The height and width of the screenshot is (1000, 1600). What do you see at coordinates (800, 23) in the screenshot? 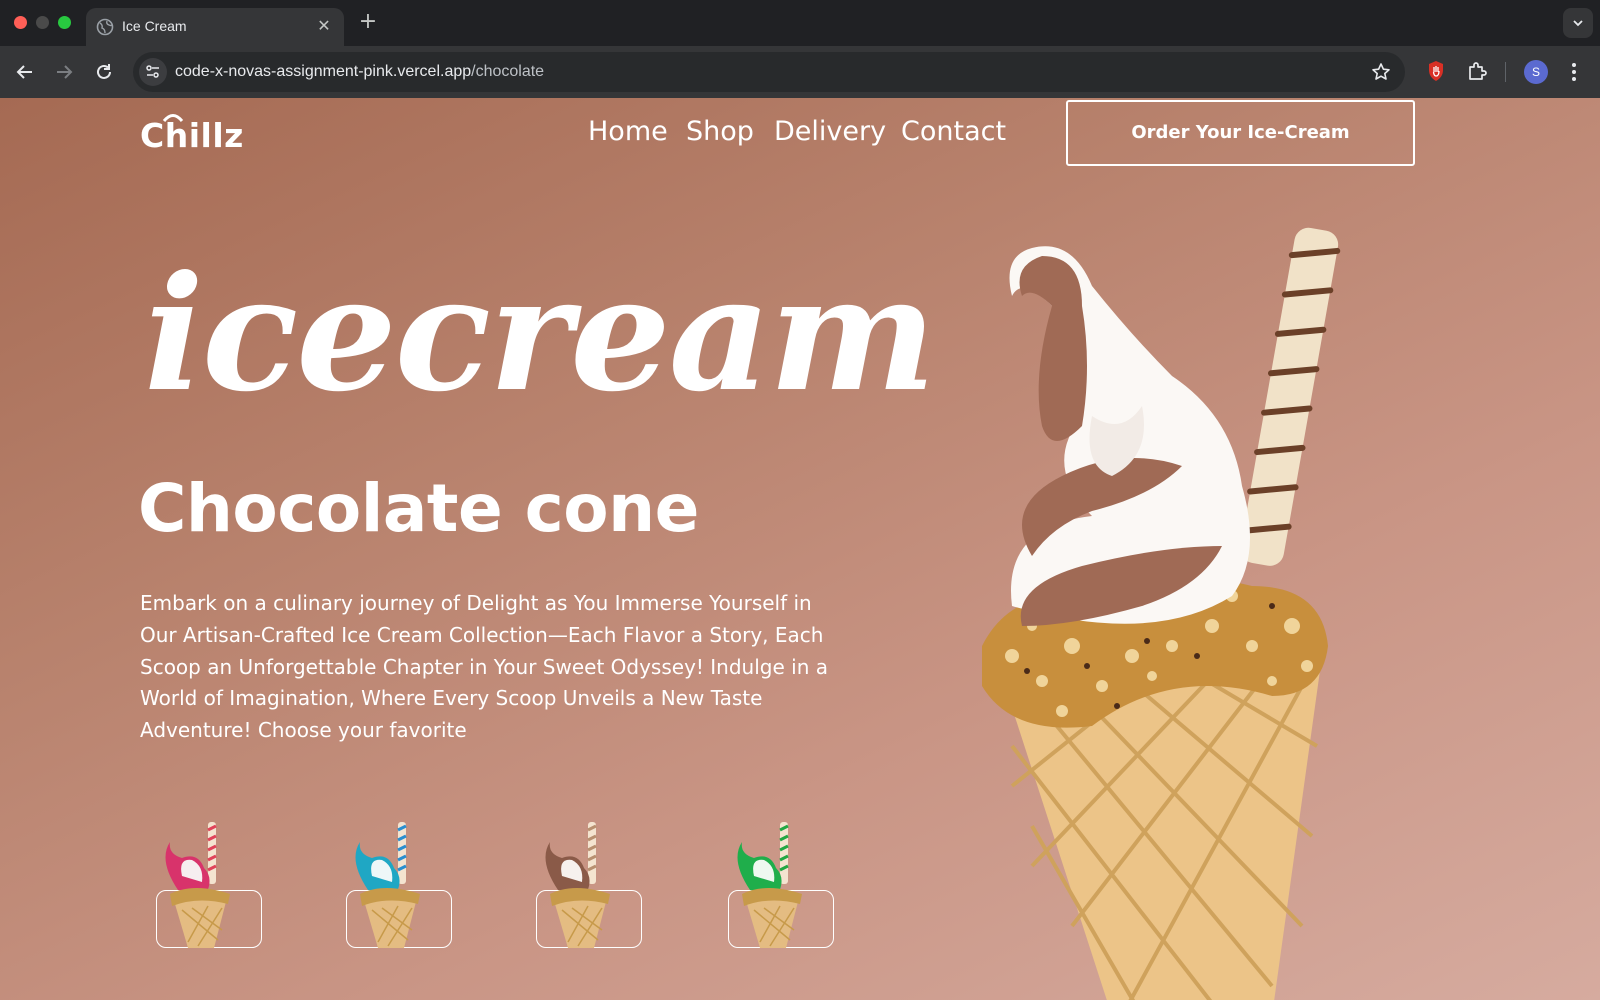
I see `browser-tab-strip: Ice Cream ✕ +` at bounding box center [800, 23].